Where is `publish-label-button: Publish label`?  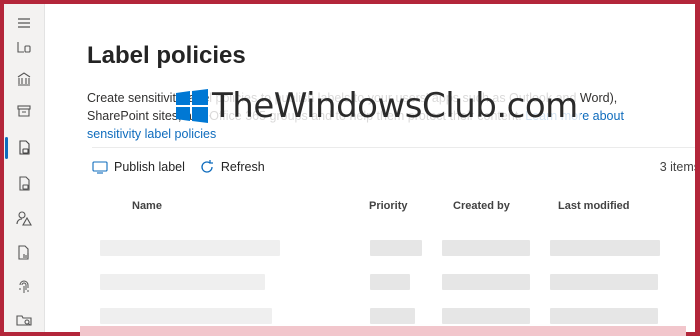
publish-label-button: Publish label is located at coordinates (138, 167).